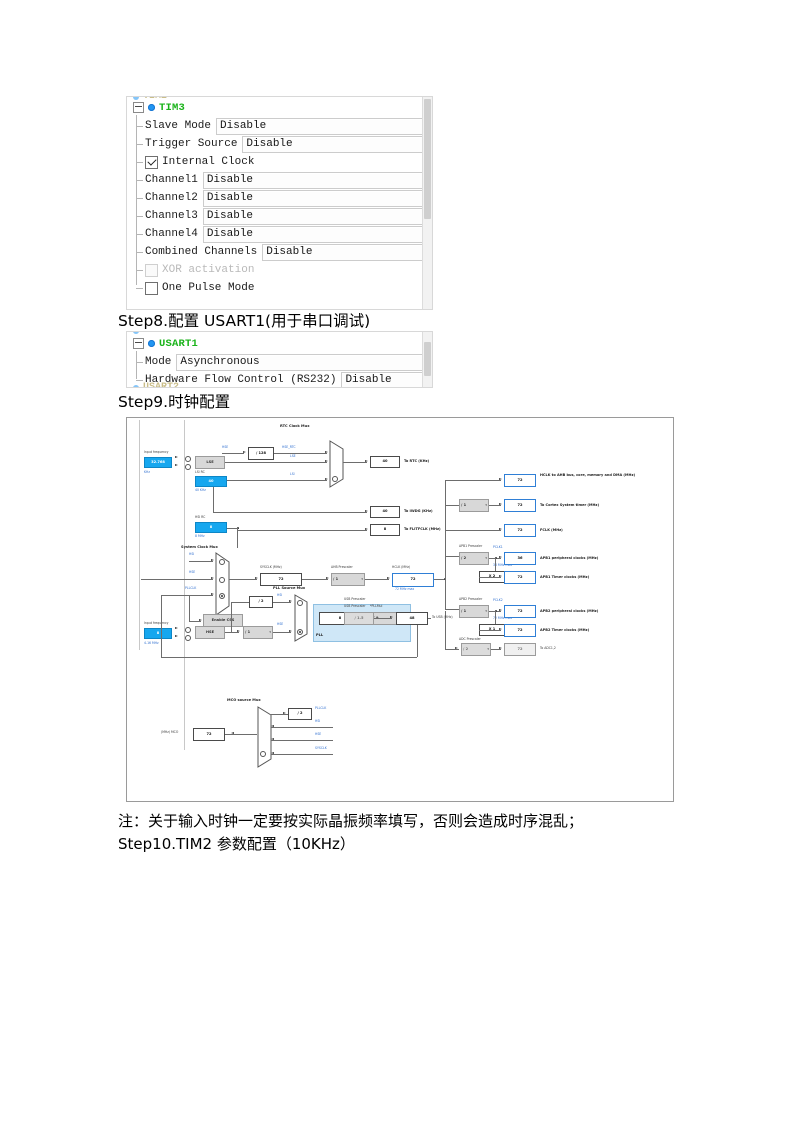 The height and width of the screenshot is (1132, 800). Describe the element at coordinates (222, 596) in the screenshot. I see `sysclk-mux-radio-pllclk` at that location.